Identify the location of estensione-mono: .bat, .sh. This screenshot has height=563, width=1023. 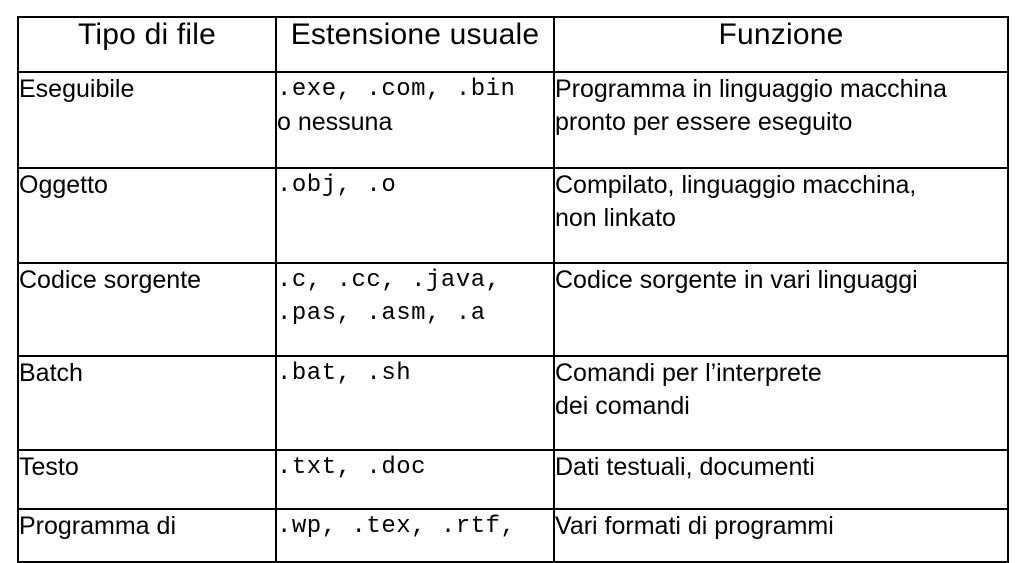
(344, 373).